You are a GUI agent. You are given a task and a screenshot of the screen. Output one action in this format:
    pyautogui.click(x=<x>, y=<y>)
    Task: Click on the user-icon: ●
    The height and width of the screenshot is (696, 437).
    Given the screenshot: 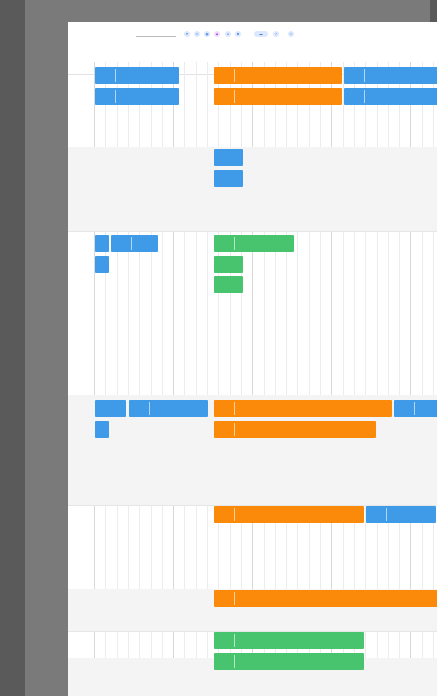 What is the action you would take?
    pyautogui.click(x=228, y=34)
    